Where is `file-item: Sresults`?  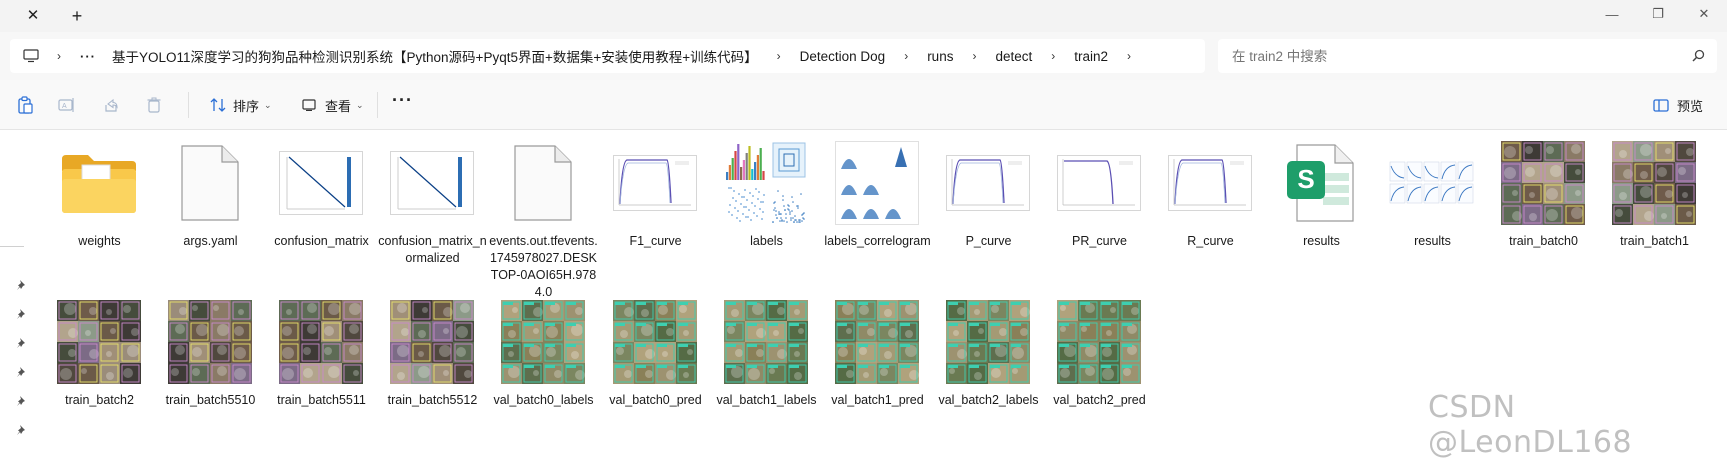 file-item: Sresults is located at coordinates (1321, 210).